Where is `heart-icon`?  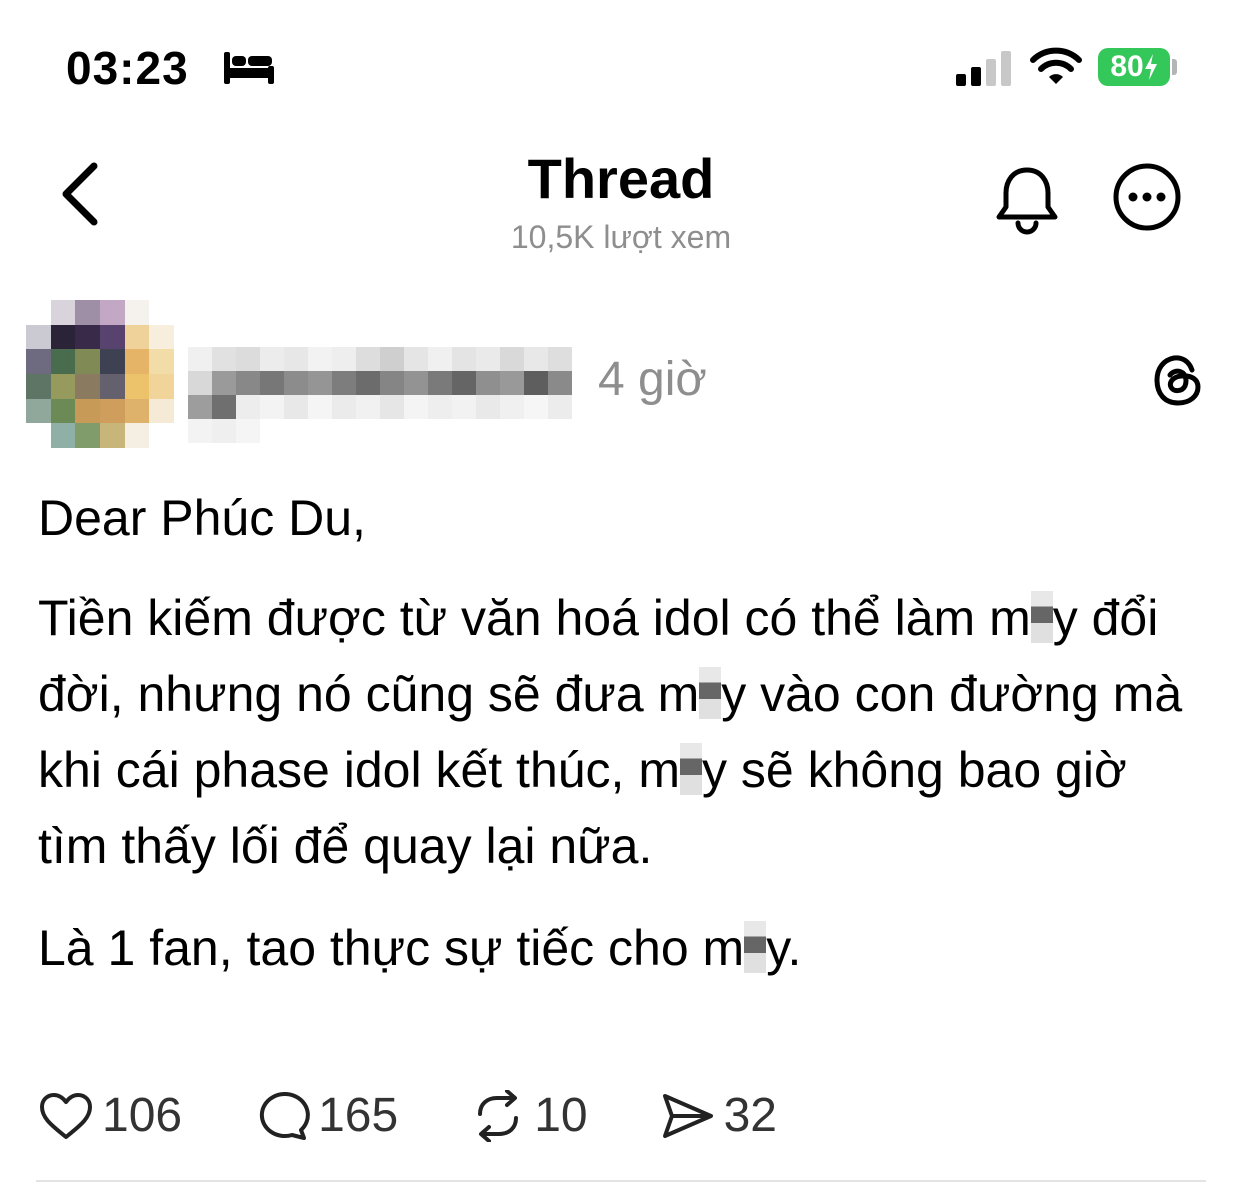 heart-icon is located at coordinates (66, 1116).